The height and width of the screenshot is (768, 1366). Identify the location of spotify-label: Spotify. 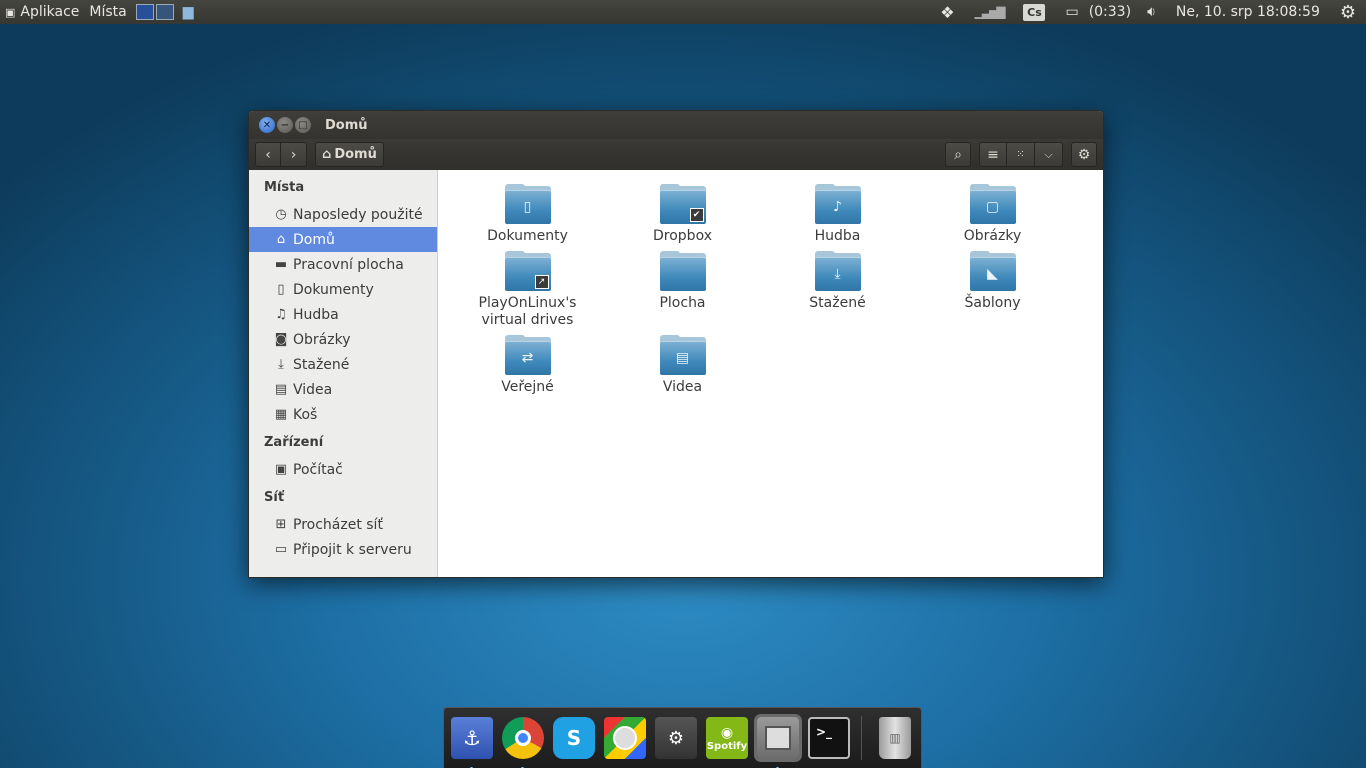
(727, 746).